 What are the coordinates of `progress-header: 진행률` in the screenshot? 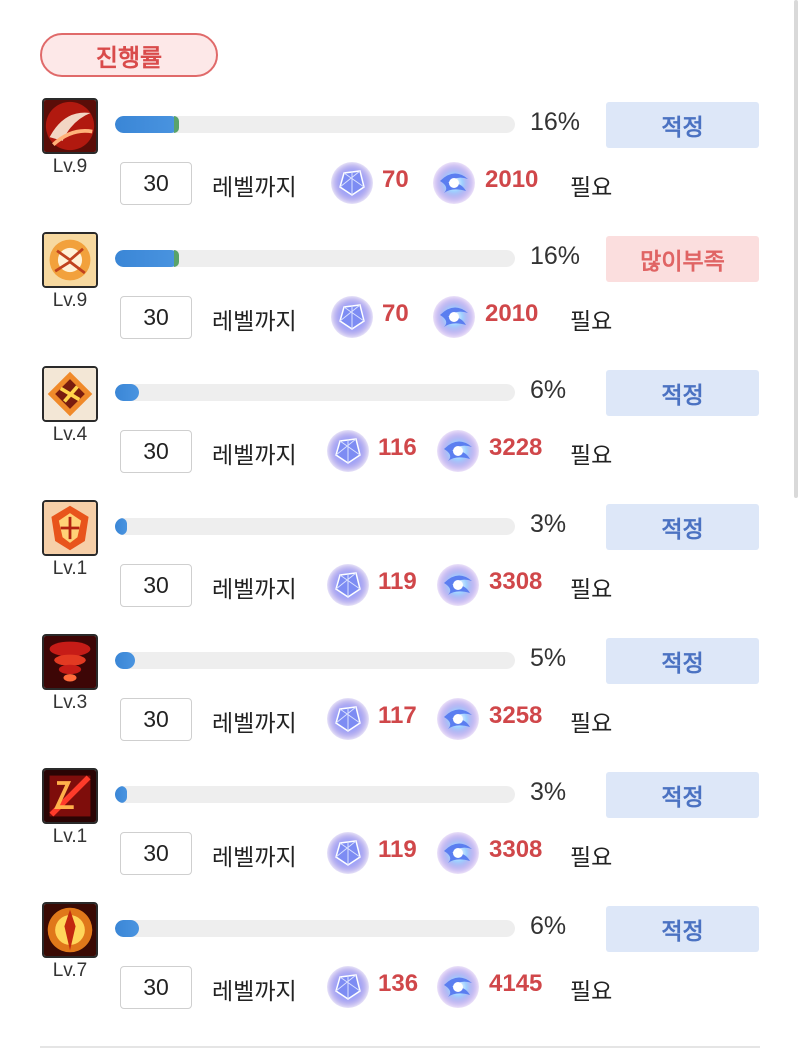 It's located at (129, 55).